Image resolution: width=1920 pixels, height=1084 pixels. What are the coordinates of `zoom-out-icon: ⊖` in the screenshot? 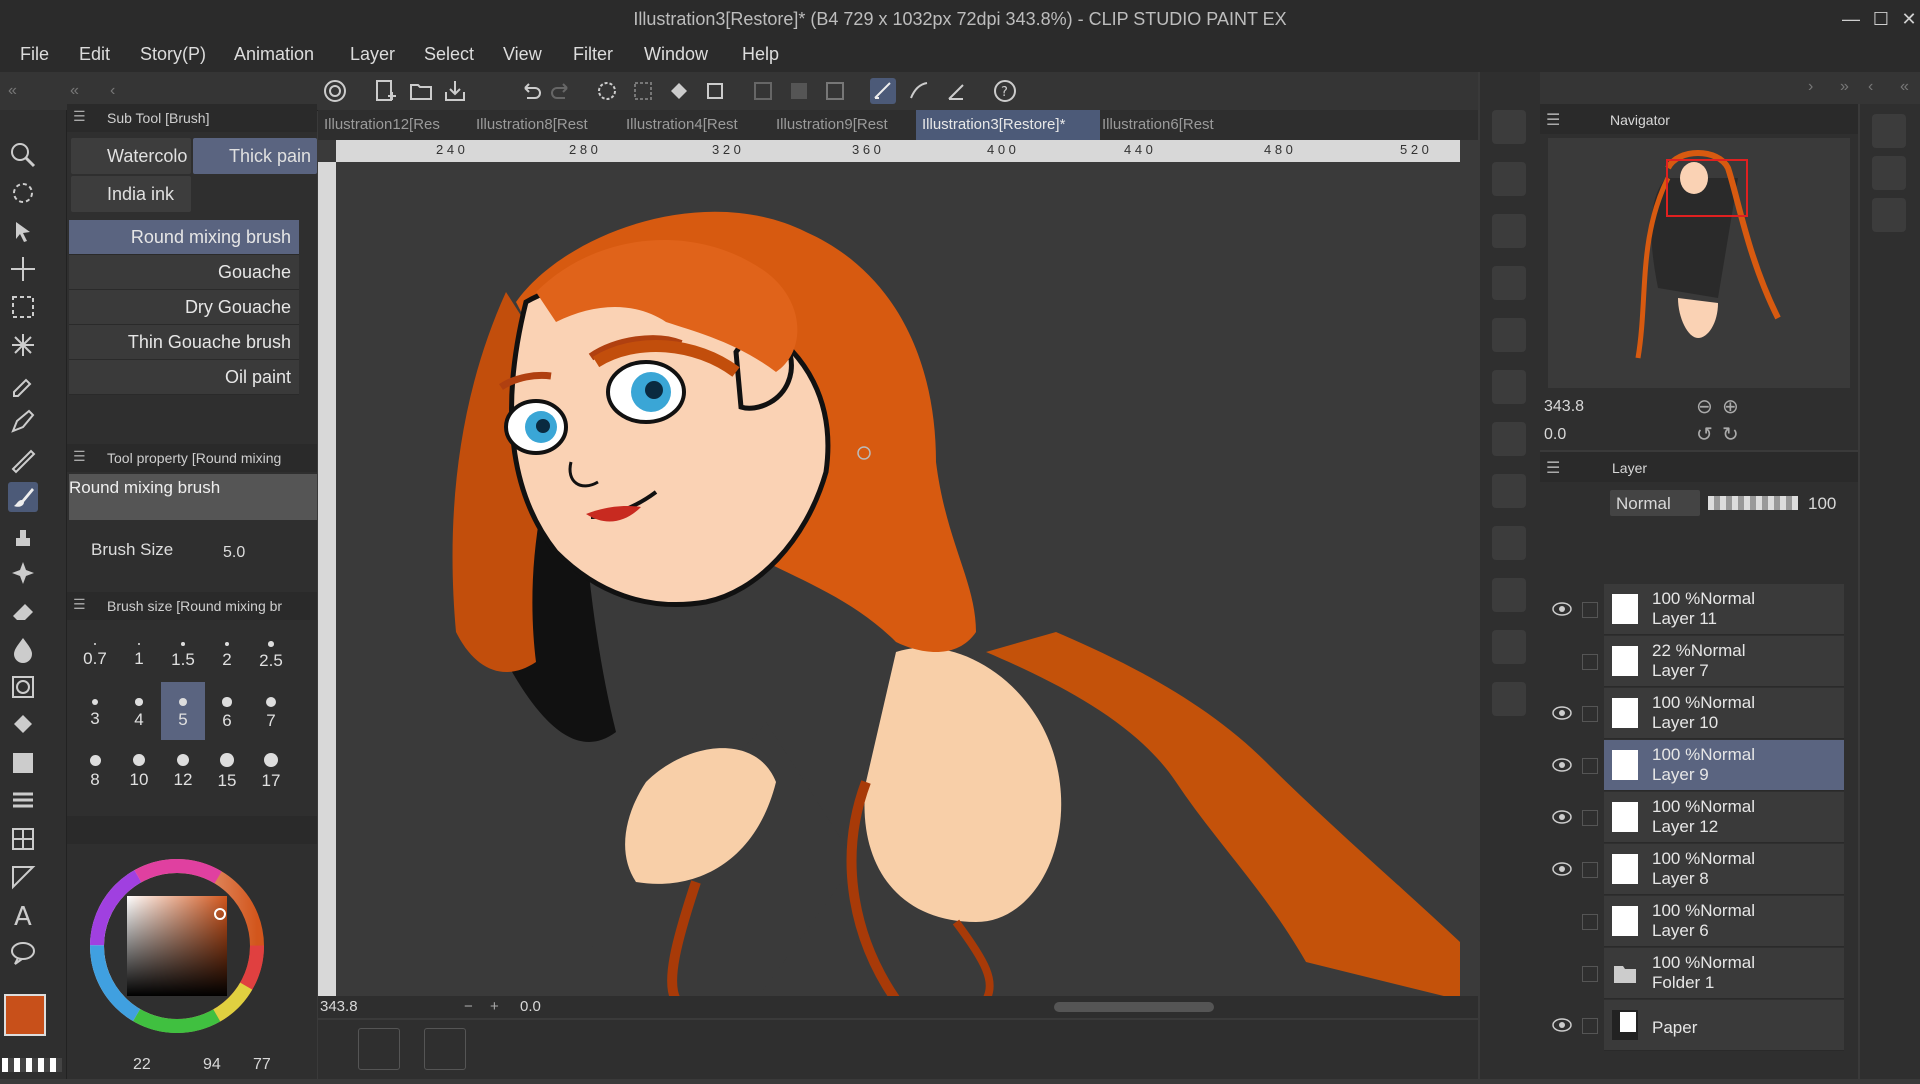 It's located at (1704, 406).